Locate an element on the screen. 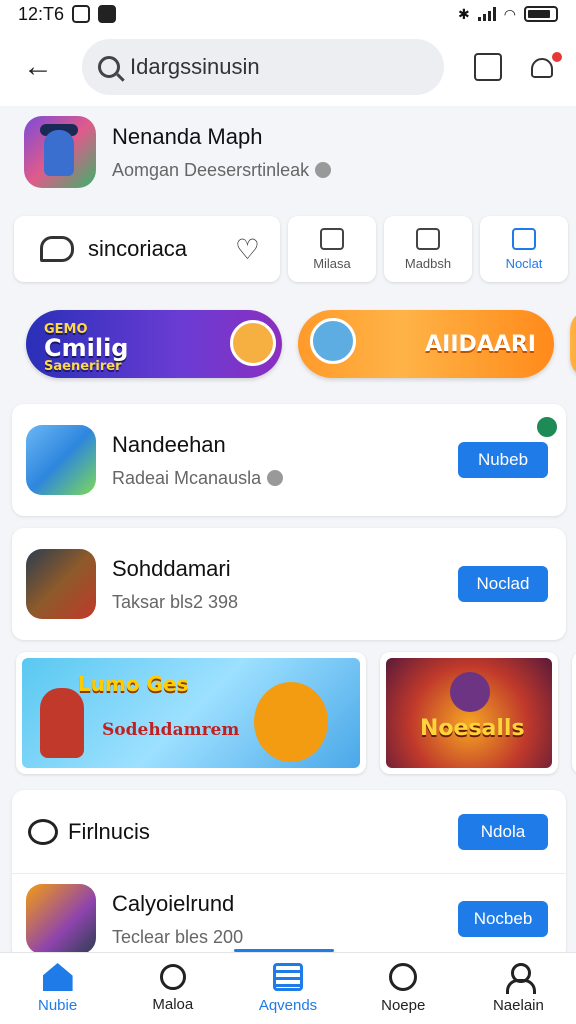 The width and height of the screenshot is (576, 1024). app-notification-icon is located at coordinates (107, 14).